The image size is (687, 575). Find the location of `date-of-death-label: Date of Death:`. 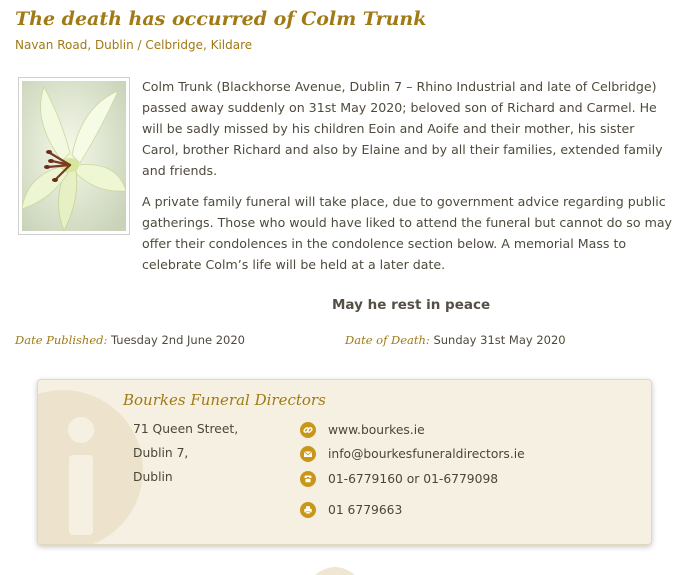

date-of-death-label: Date of Death: is located at coordinates (387, 340).